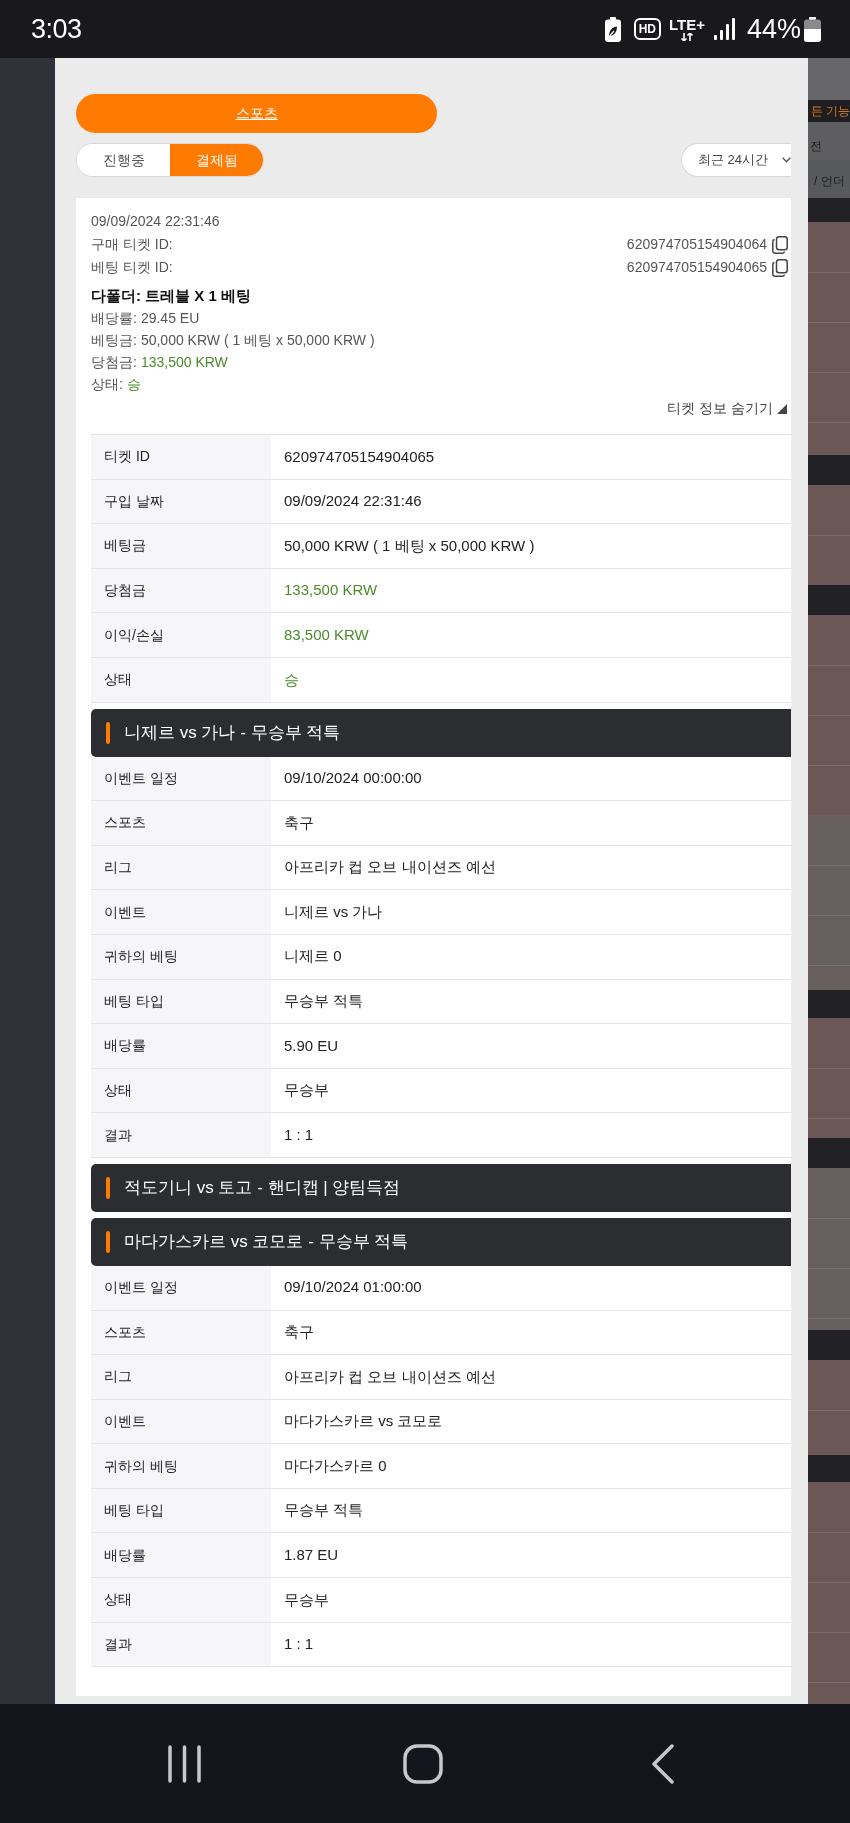  I want to click on signal-icon, so click(724, 29).